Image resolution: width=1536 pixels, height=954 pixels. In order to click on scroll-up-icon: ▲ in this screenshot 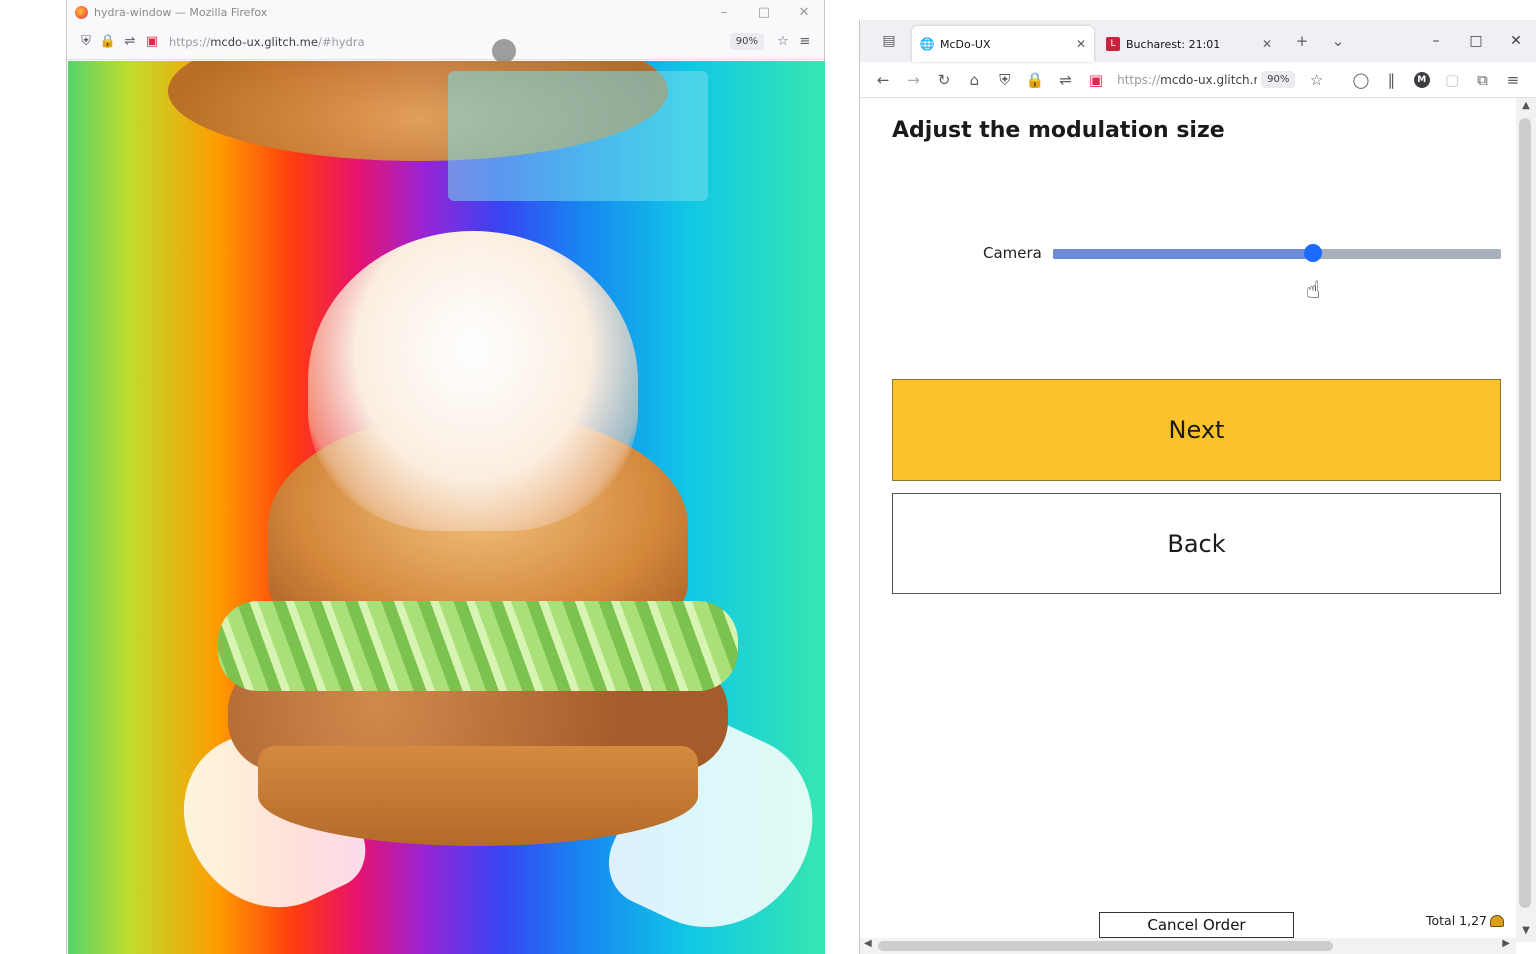, I will do `click(1526, 105)`.